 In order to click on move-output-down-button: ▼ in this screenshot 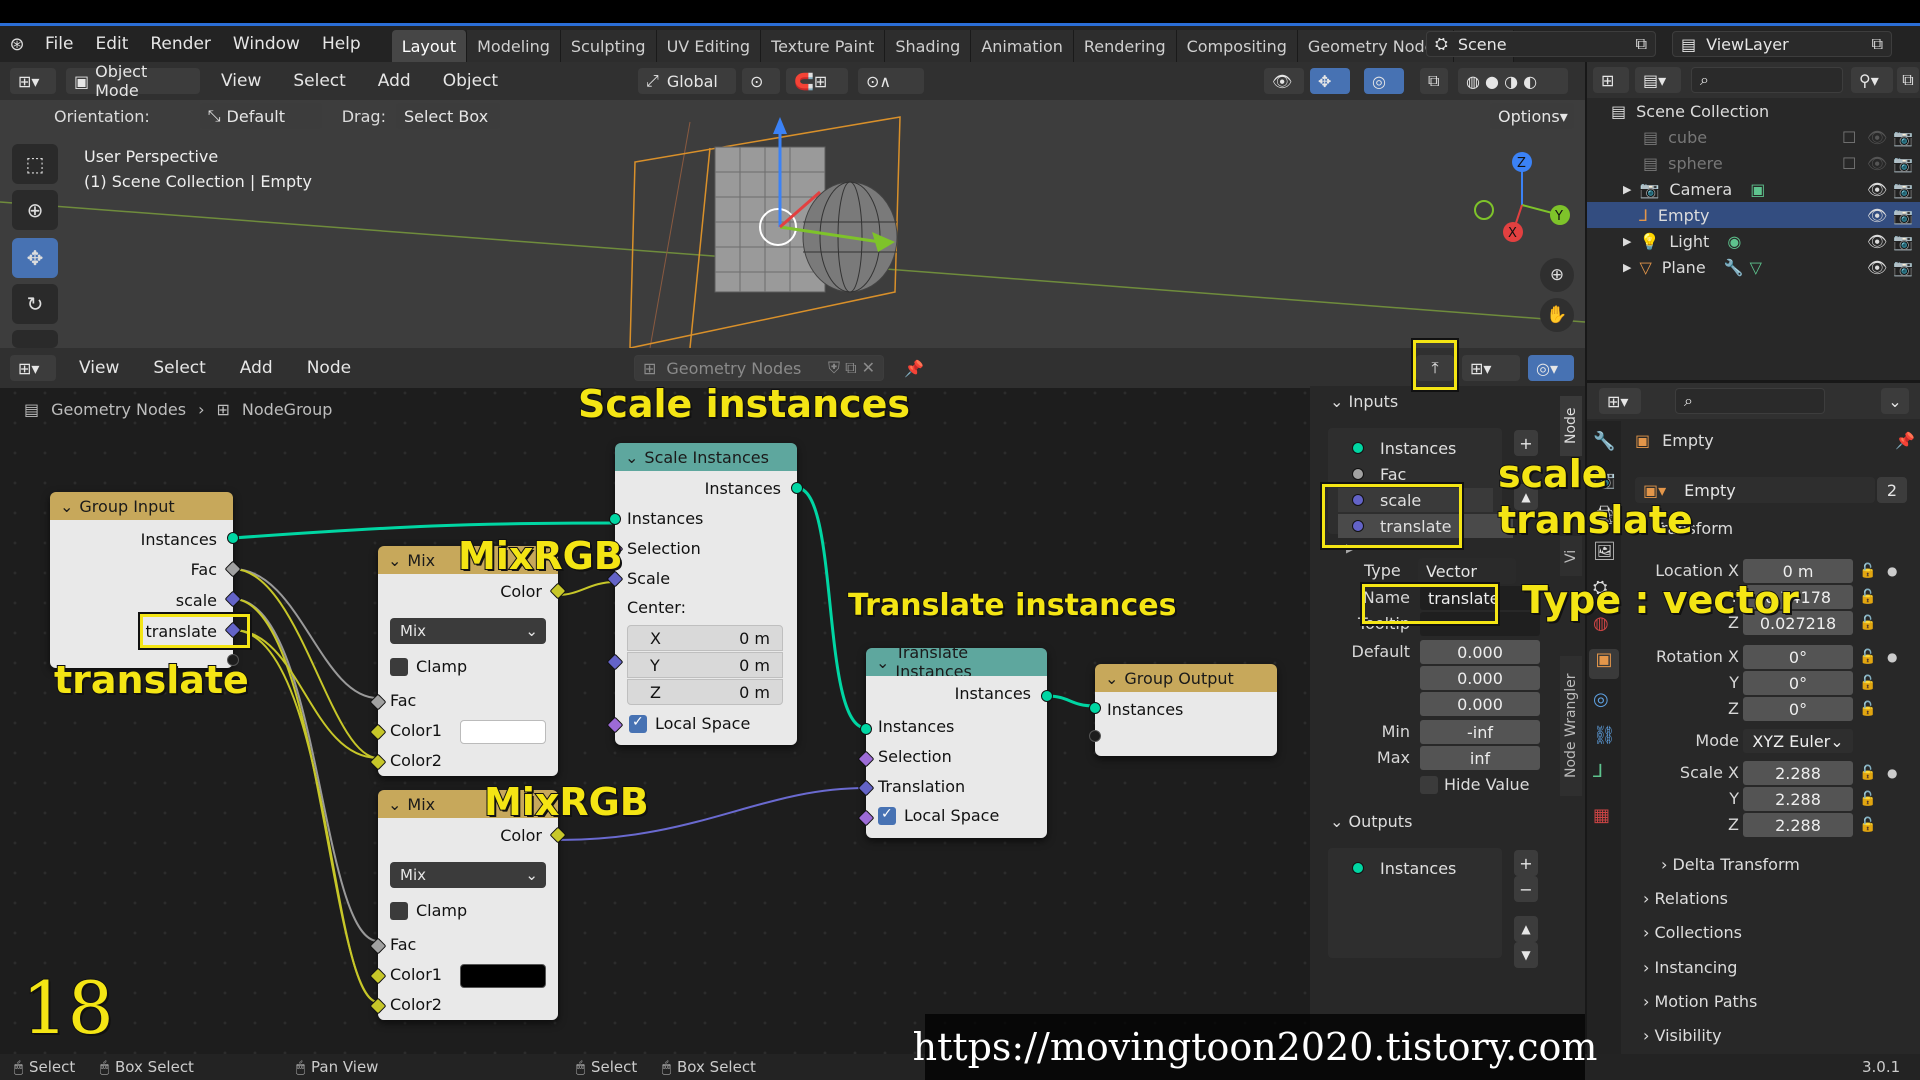, I will do `click(1526, 955)`.